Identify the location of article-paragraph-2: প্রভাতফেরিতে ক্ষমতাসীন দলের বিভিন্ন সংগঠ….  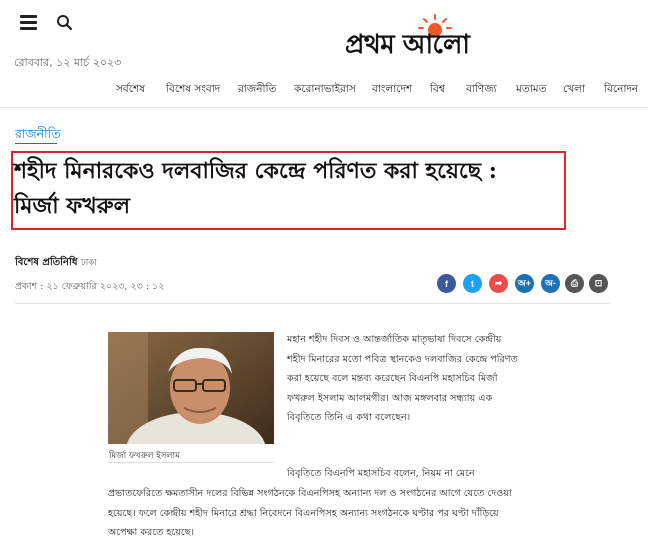
(310, 513).